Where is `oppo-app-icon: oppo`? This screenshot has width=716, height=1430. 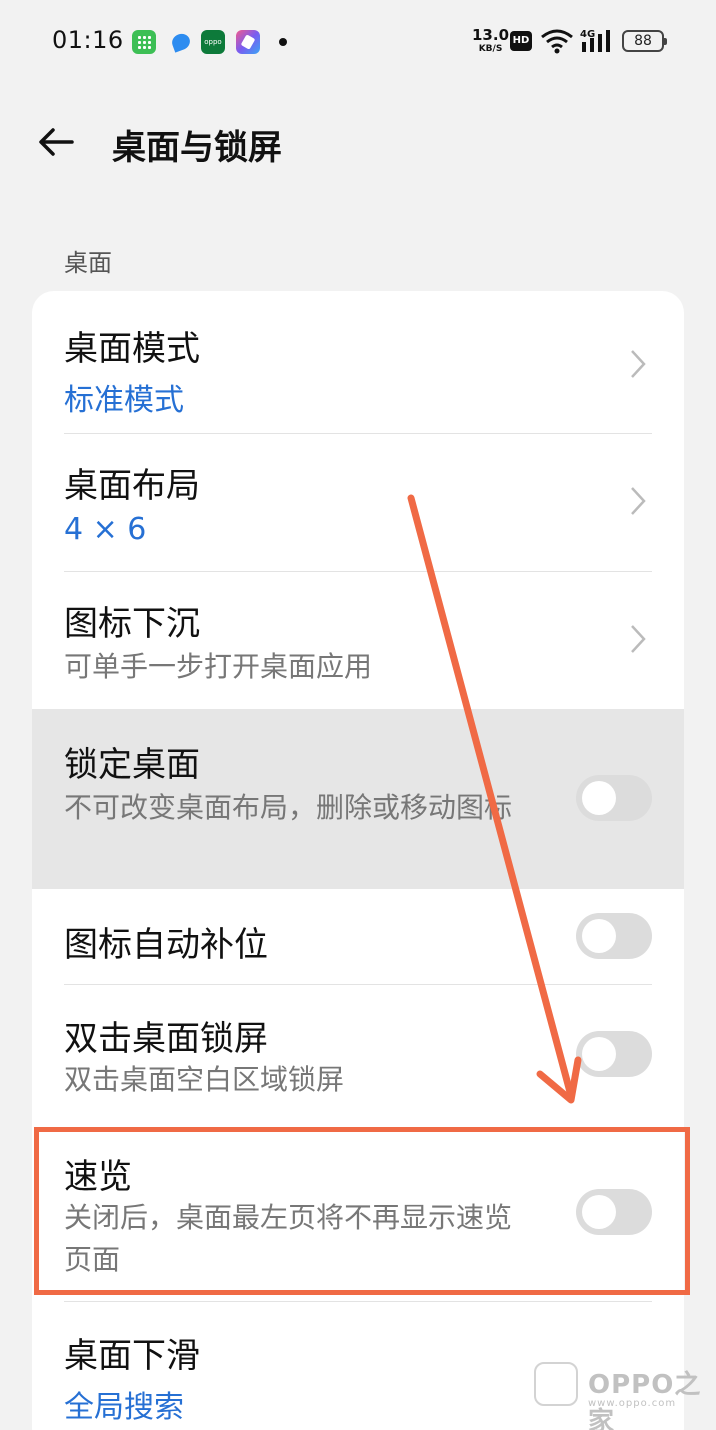
oppo-app-icon: oppo is located at coordinates (213, 42).